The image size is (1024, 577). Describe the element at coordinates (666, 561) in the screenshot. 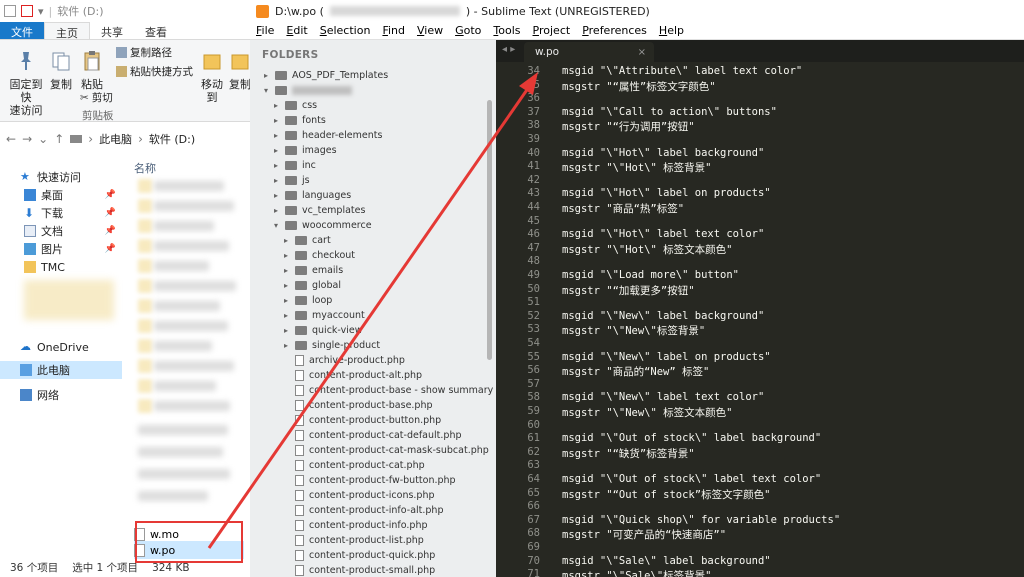

I see `code-line: msgid "\"Sale\" label background"` at that location.